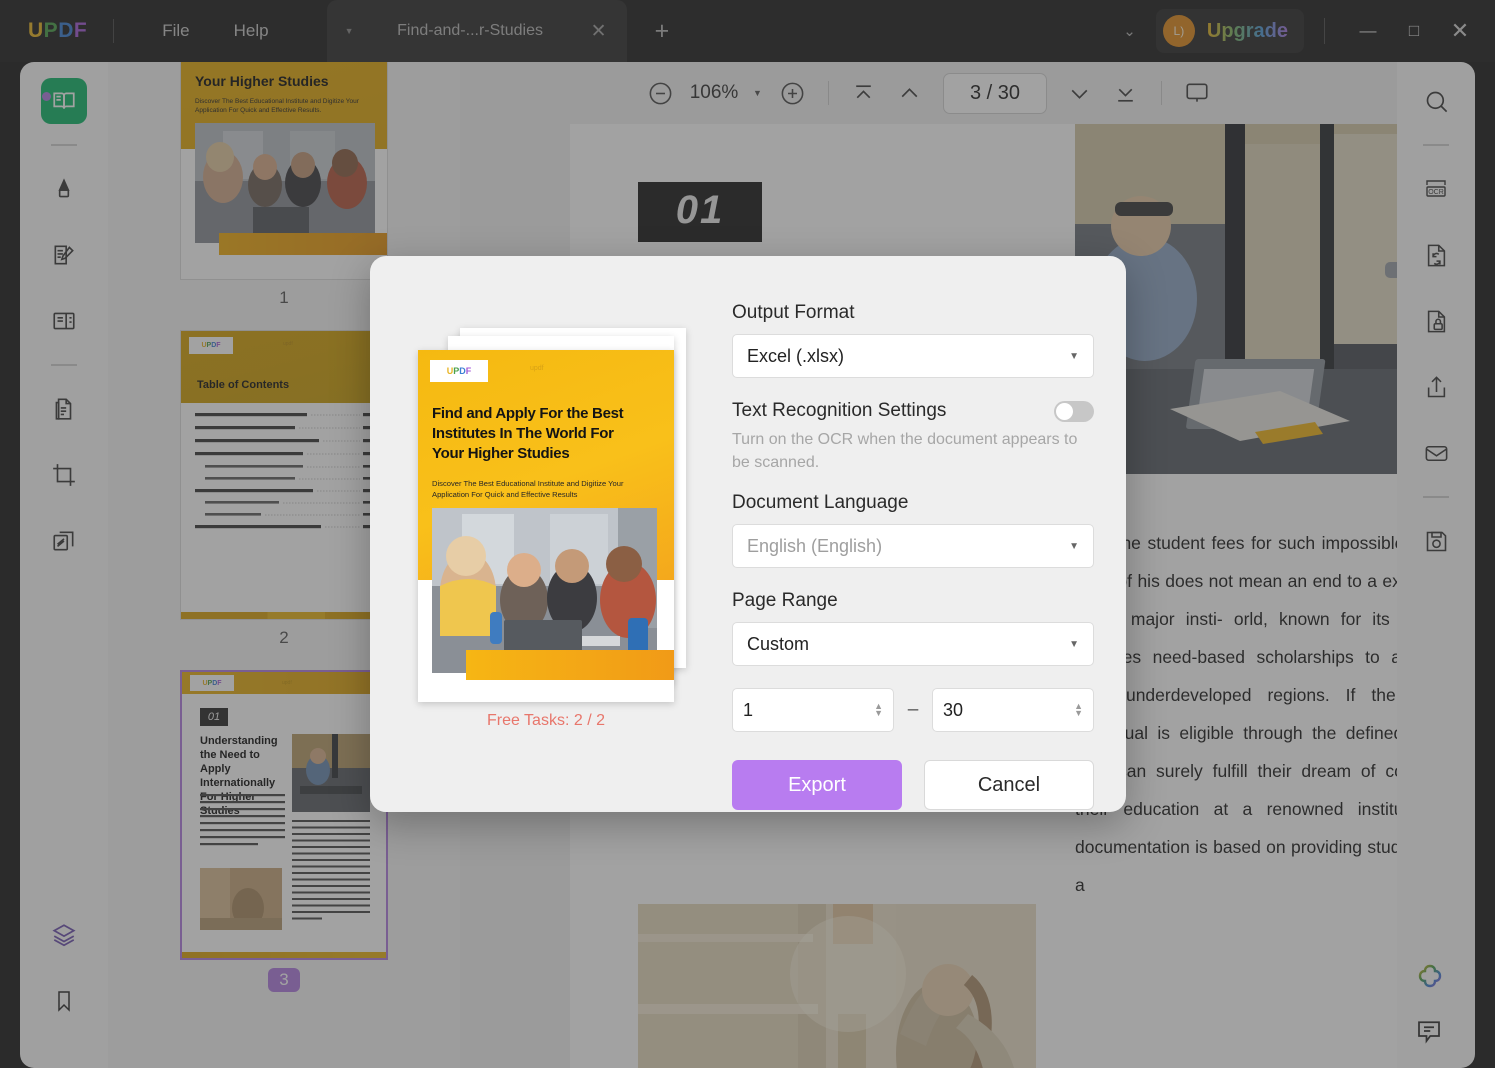 This screenshot has width=1495, height=1068. I want to click on ocr-row: Text Recognition Settings, so click(913, 411).